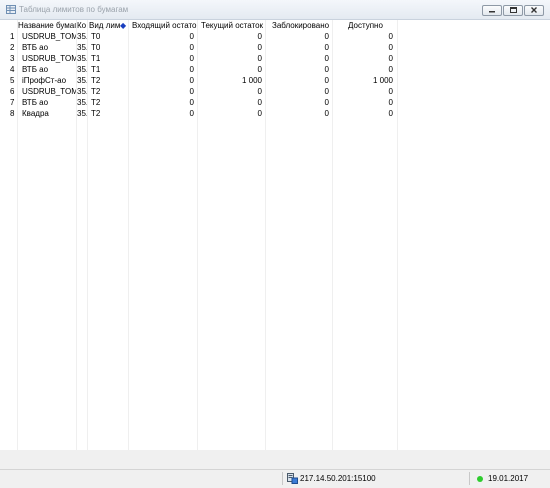 This screenshot has width=550, height=488. Describe the element at coordinates (82, 25) in the screenshot. I see `column-header-code: Ко` at that location.